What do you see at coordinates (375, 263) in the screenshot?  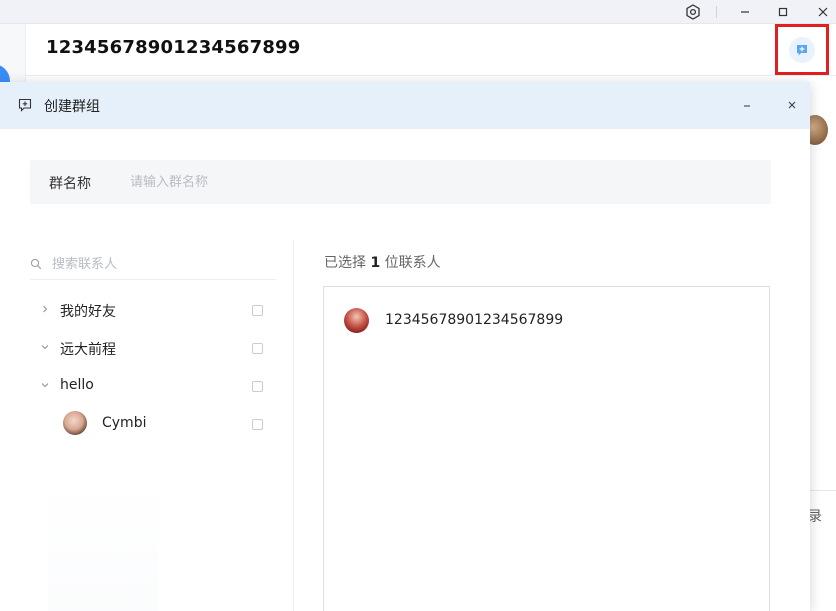 I see `selected-count: 1` at bounding box center [375, 263].